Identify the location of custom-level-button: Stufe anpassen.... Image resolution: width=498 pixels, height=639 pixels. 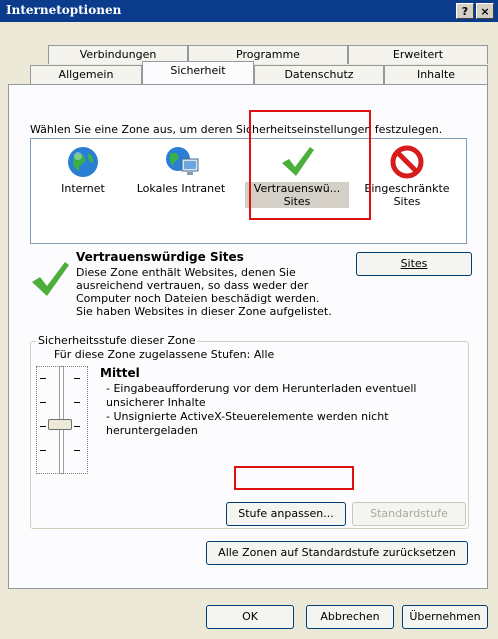
(286, 514).